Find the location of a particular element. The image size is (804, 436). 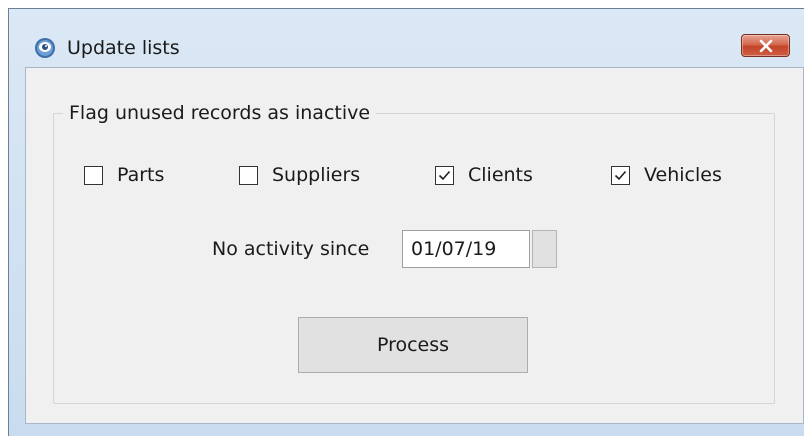

no-activity-label: No activity since is located at coordinates (291, 249).